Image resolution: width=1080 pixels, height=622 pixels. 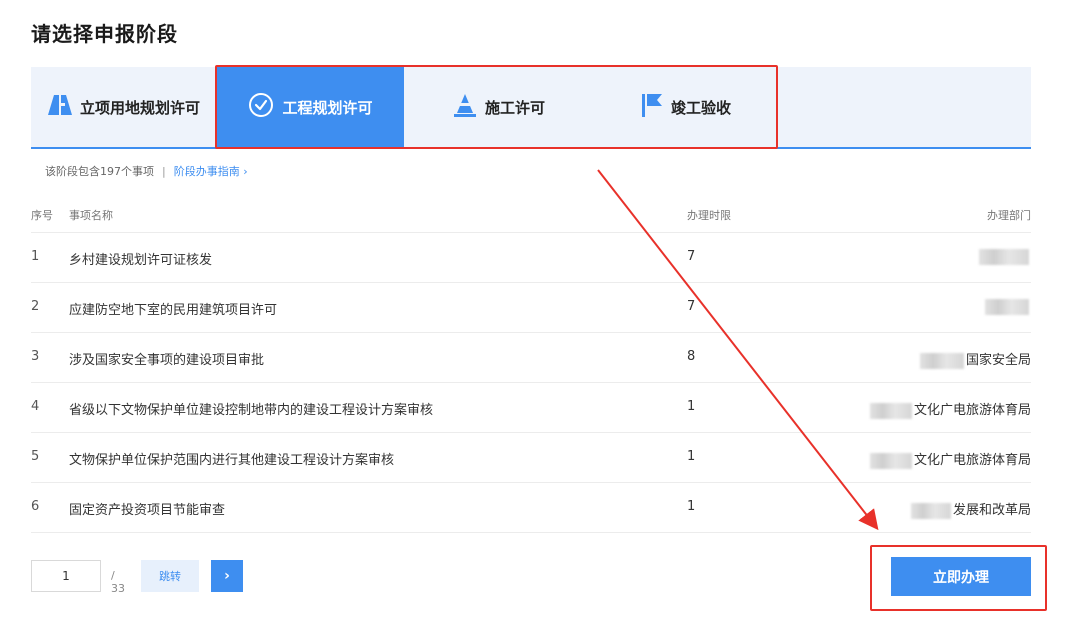 What do you see at coordinates (531, 258) in the screenshot?
I see `table-row: 1 乡村建设规划许可证核发 7` at bounding box center [531, 258].